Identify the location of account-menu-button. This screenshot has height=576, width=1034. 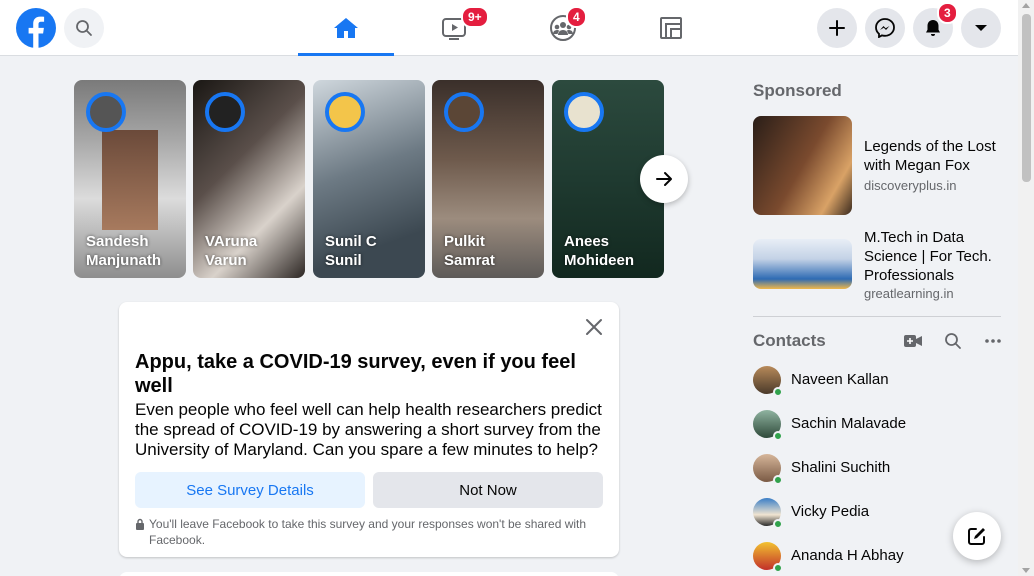
(981, 28).